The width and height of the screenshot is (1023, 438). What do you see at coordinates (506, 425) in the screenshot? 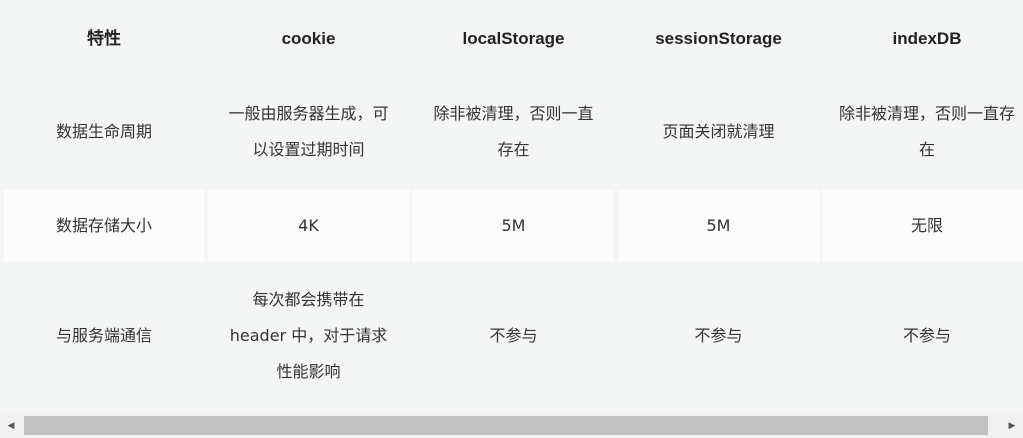
I see `scrollbar-thumb` at bounding box center [506, 425].